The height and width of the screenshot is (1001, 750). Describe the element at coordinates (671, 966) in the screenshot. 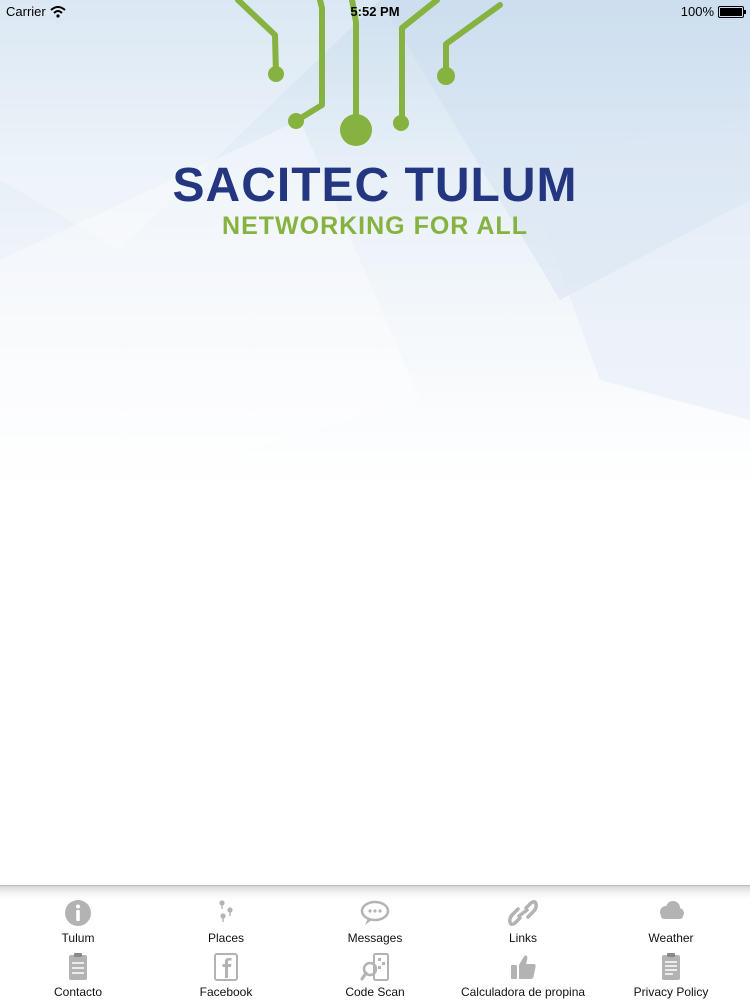

I see `document-icon` at that location.